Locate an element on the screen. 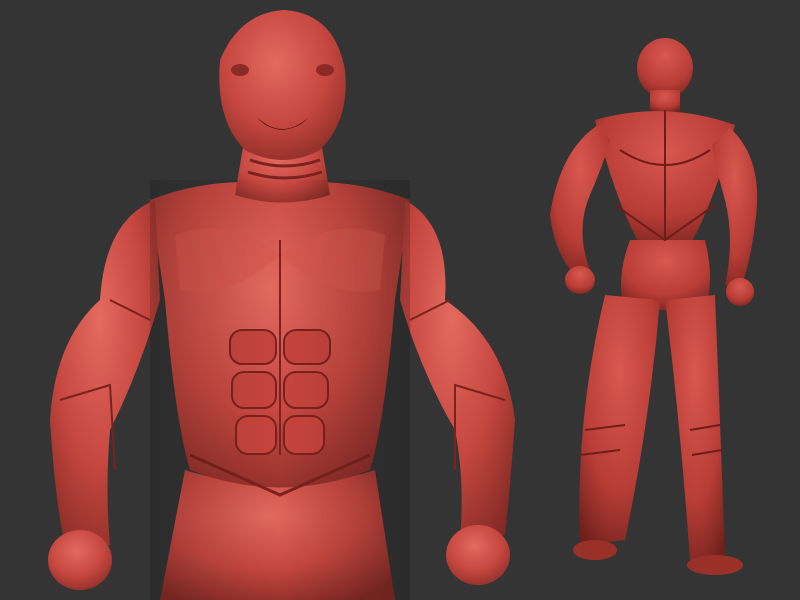 This screenshot has width=800, height=600. back-left-leg is located at coordinates (619, 420).